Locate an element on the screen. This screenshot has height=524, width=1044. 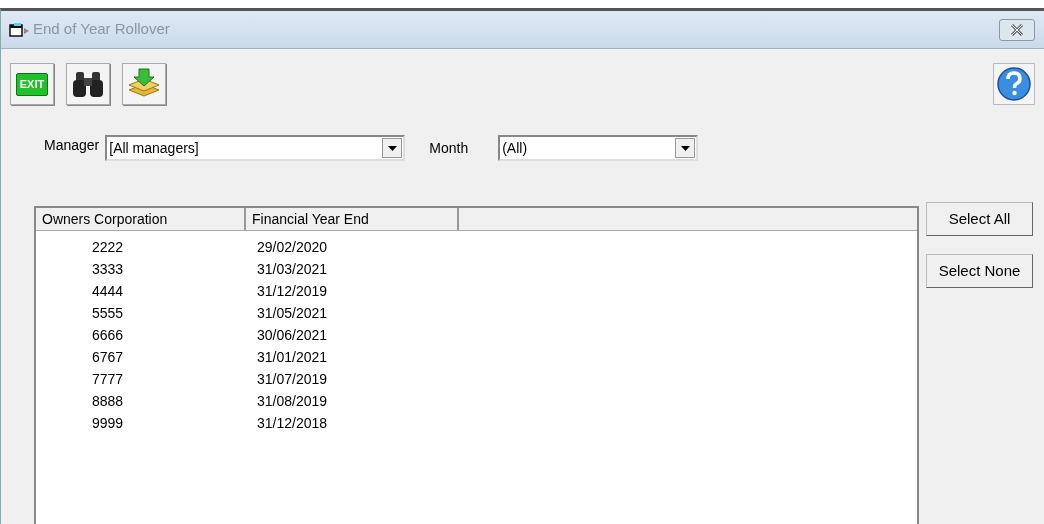
table-cell: 31/03/2021 is located at coordinates (292, 268).